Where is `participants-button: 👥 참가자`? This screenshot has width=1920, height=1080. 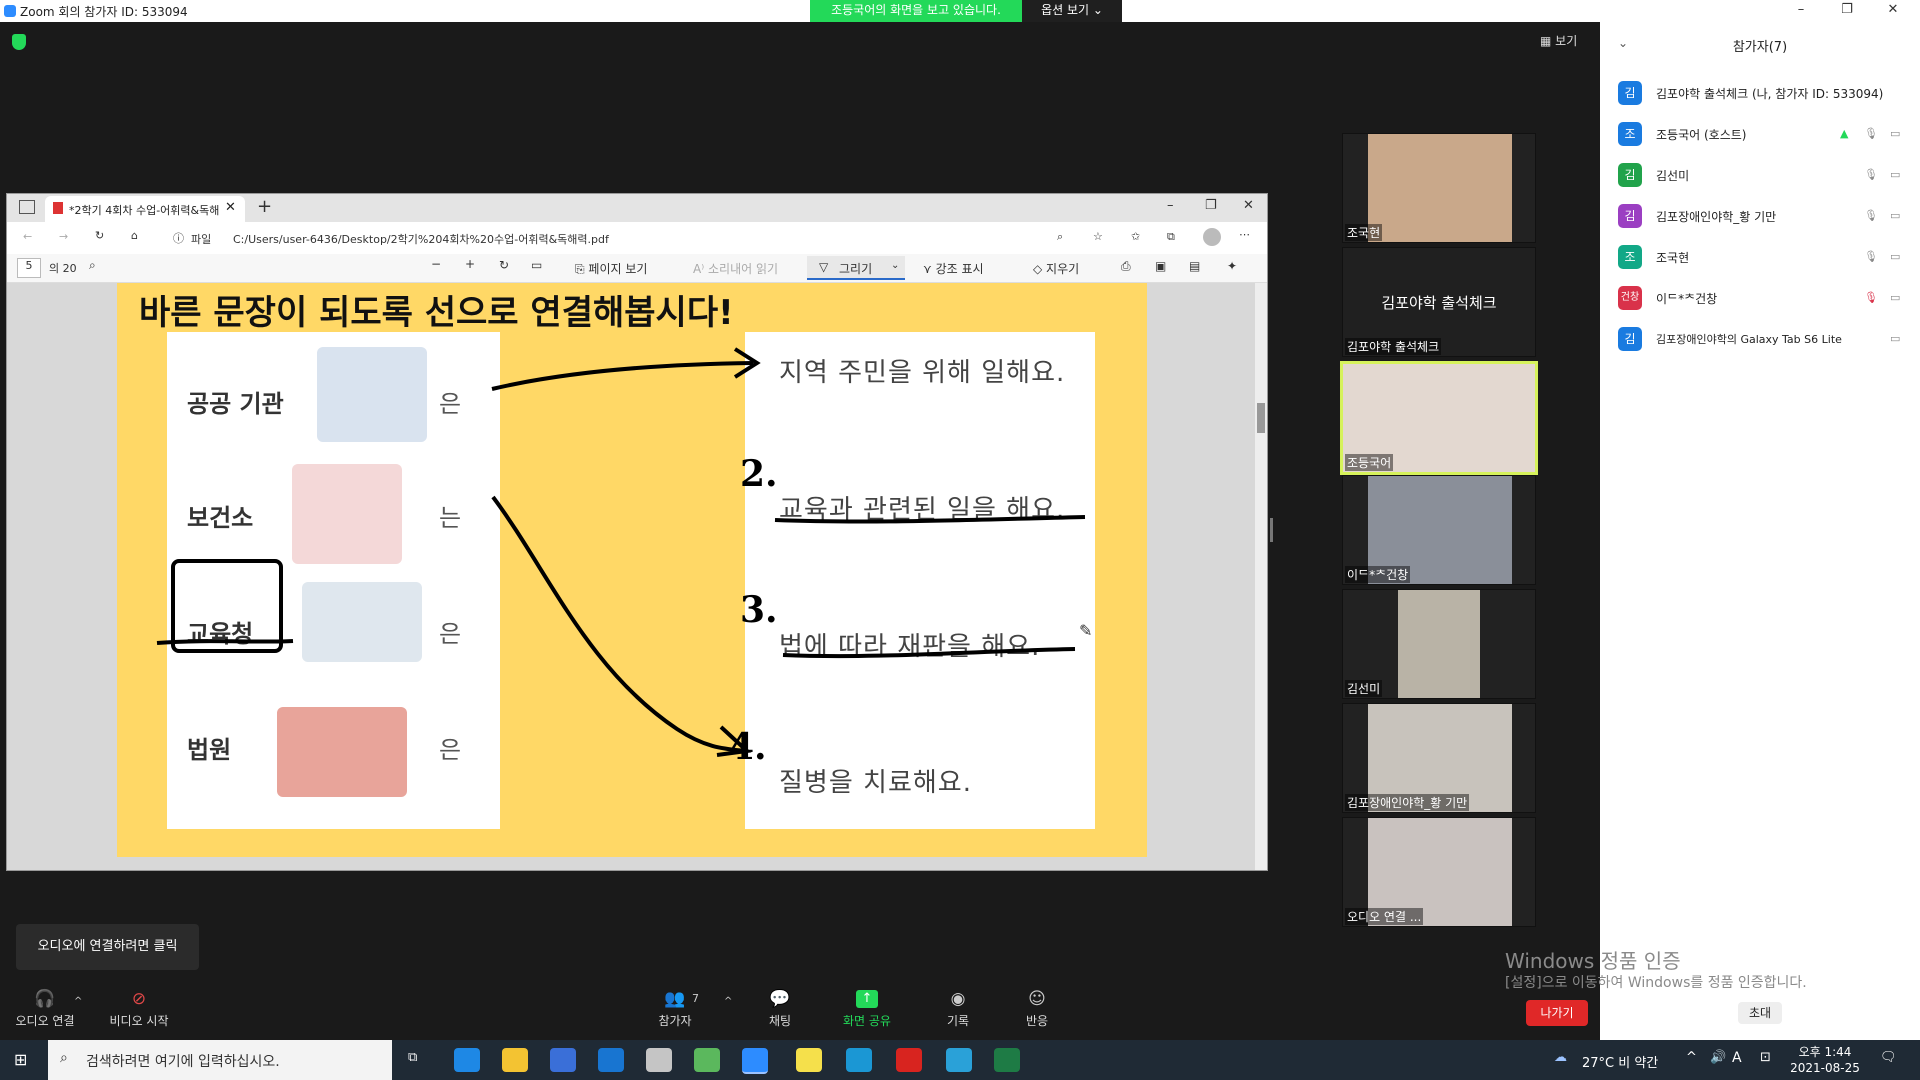
participants-button: 👥 참가자 is located at coordinates (675, 1009).